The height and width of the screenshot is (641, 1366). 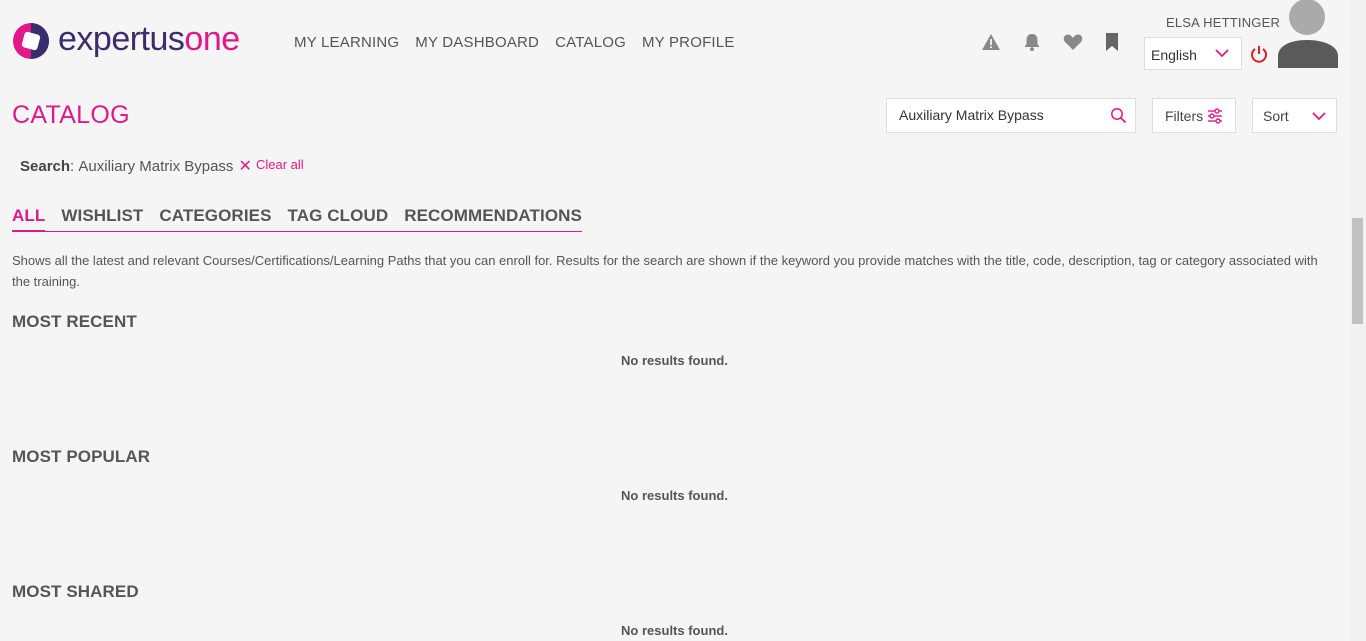 I want to click on page-title: CATALOG, so click(x=71, y=115).